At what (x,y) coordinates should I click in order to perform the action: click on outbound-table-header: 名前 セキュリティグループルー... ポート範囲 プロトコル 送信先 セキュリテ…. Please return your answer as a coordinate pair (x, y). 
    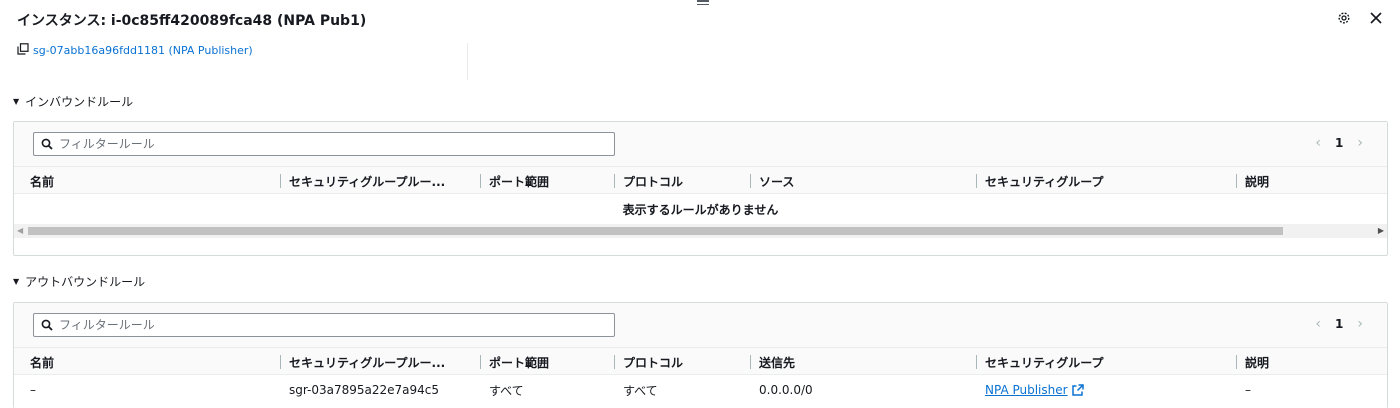
    Looking at the image, I should click on (700, 361).